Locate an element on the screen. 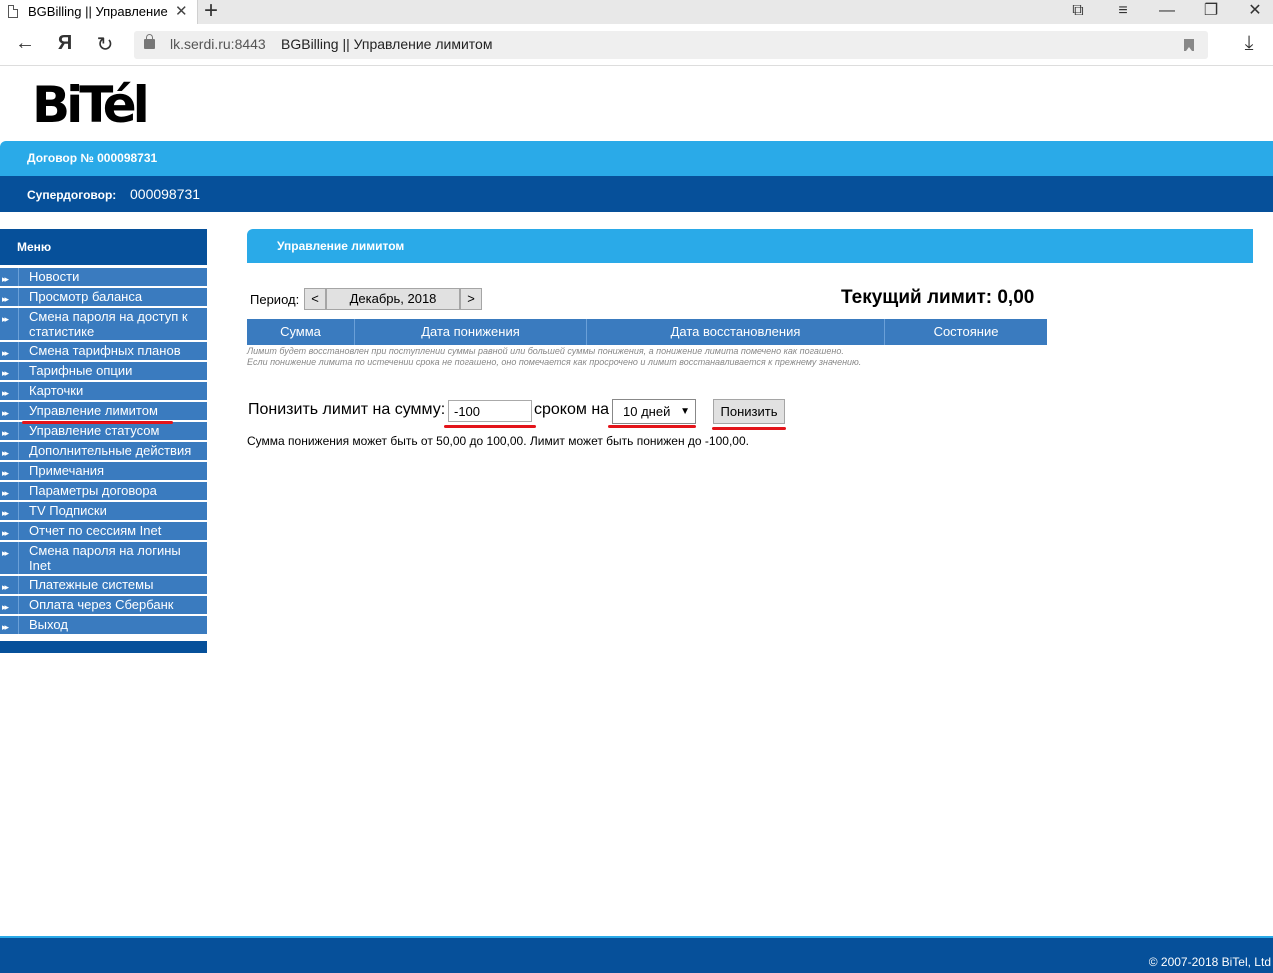  tab-title: BGBilling || Управление is located at coordinates (98, 11).